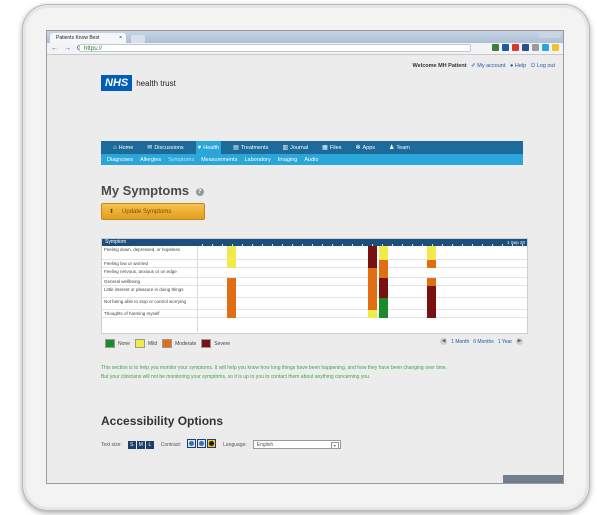 The height and width of the screenshot is (515, 597). I want to click on nav-item-treatments: ▤ Treatments, so click(250, 147).